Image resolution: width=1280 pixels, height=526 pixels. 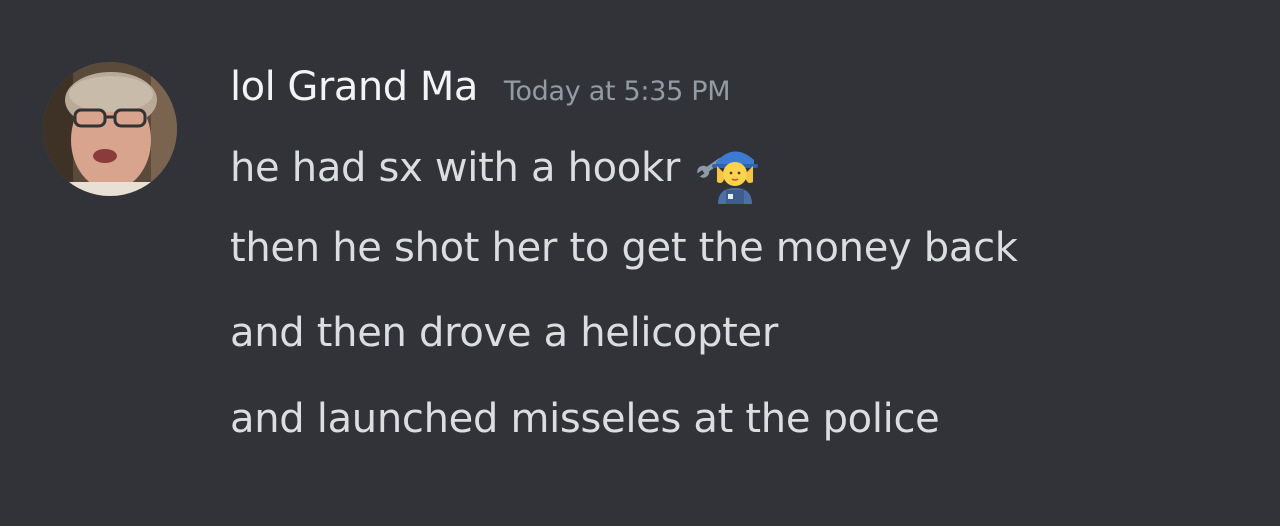 I want to click on message-text: and launched misseles at the police, so click(x=585, y=419).